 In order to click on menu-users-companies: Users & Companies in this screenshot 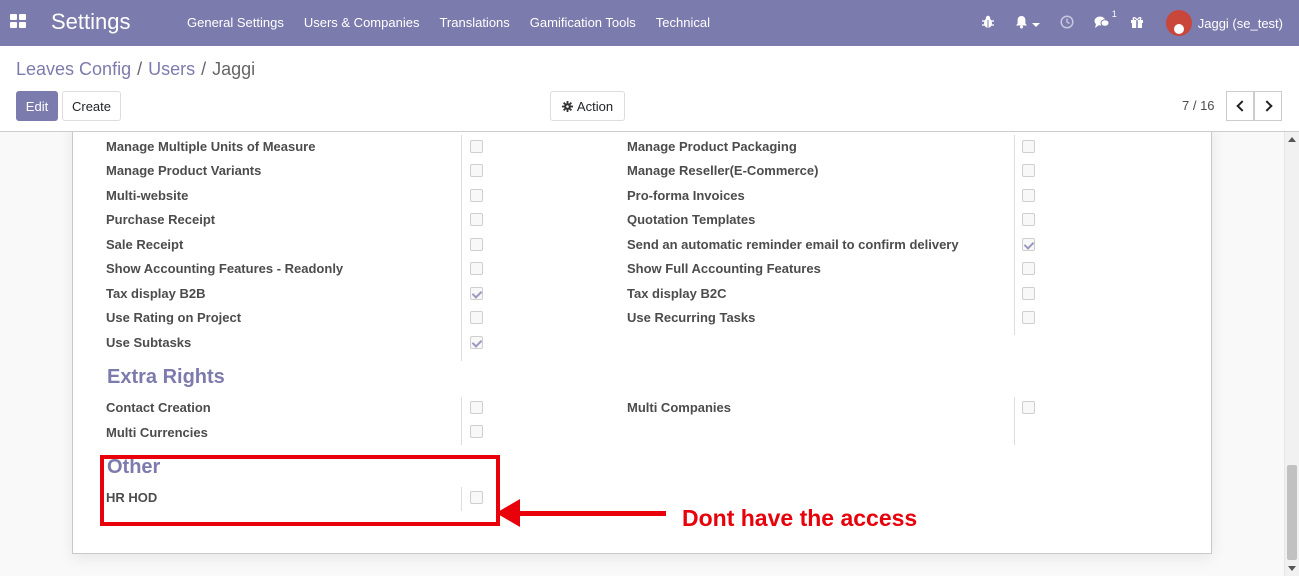, I will do `click(362, 23)`.